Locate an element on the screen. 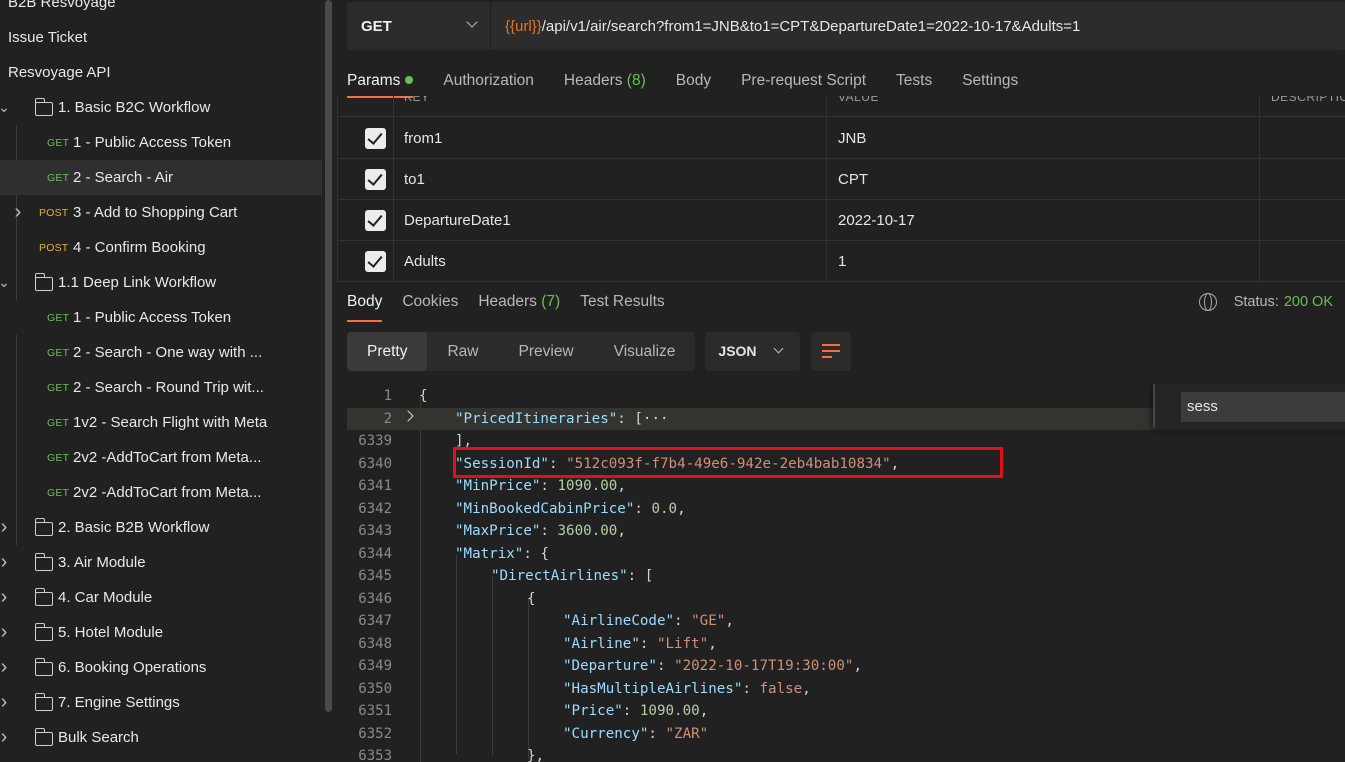 This screenshot has height=762, width=1345. line-number: 6339 is located at coordinates (375, 441).